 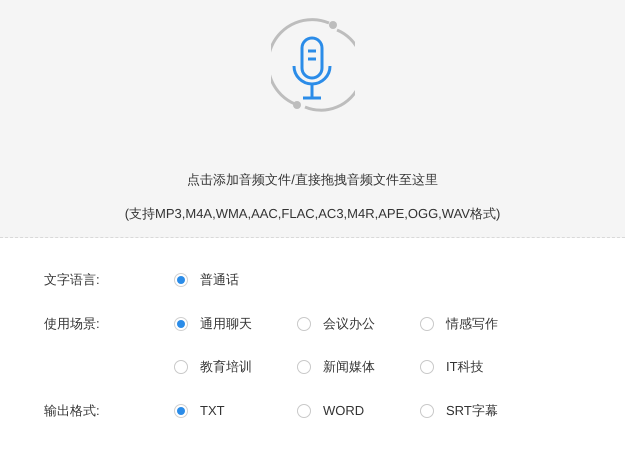 I want to click on option-label: SRT字幕, so click(x=472, y=411).